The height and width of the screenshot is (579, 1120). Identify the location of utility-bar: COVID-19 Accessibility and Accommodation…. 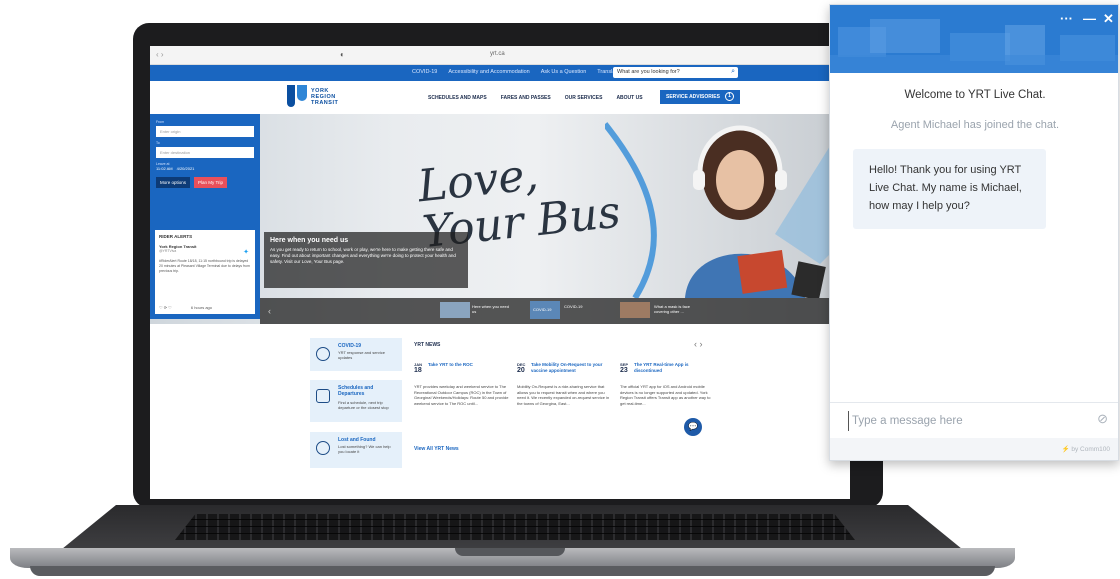
(500, 73).